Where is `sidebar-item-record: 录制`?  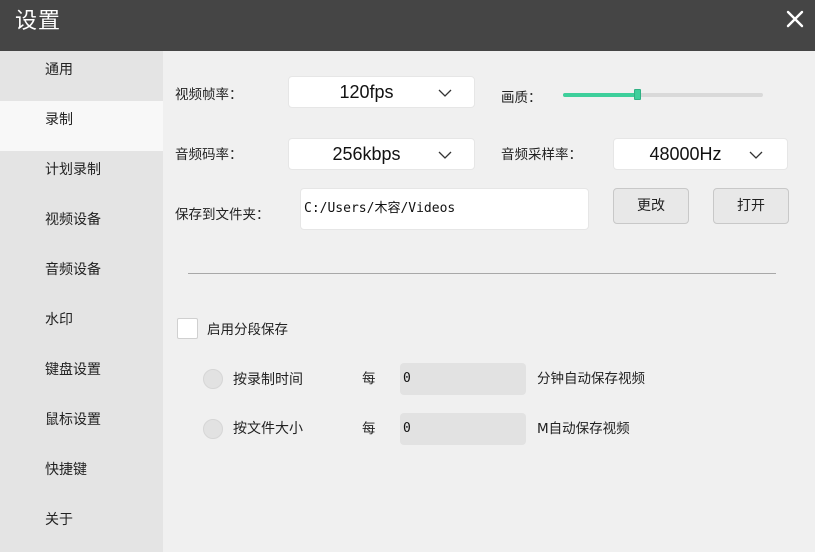 sidebar-item-record: 录制 is located at coordinates (81, 126).